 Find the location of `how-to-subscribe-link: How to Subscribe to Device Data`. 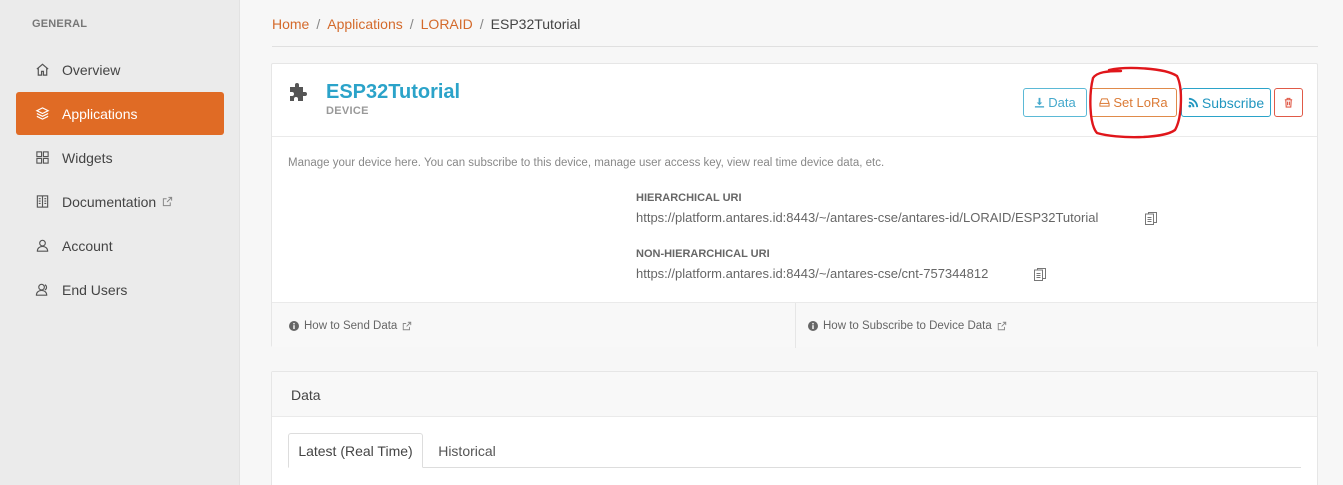

how-to-subscribe-link: How to Subscribe to Device Data is located at coordinates (907, 325).